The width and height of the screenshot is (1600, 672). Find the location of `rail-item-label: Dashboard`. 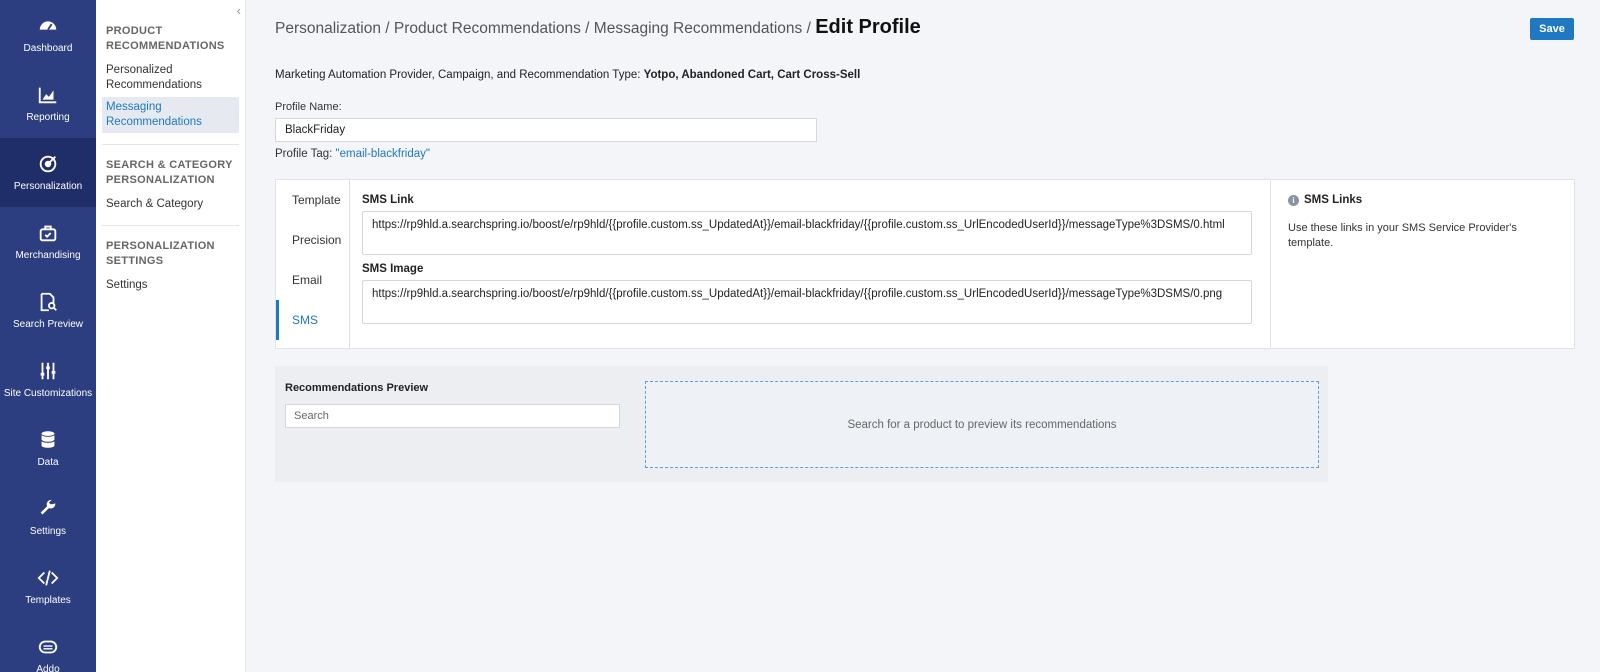

rail-item-label: Dashboard is located at coordinates (48, 48).